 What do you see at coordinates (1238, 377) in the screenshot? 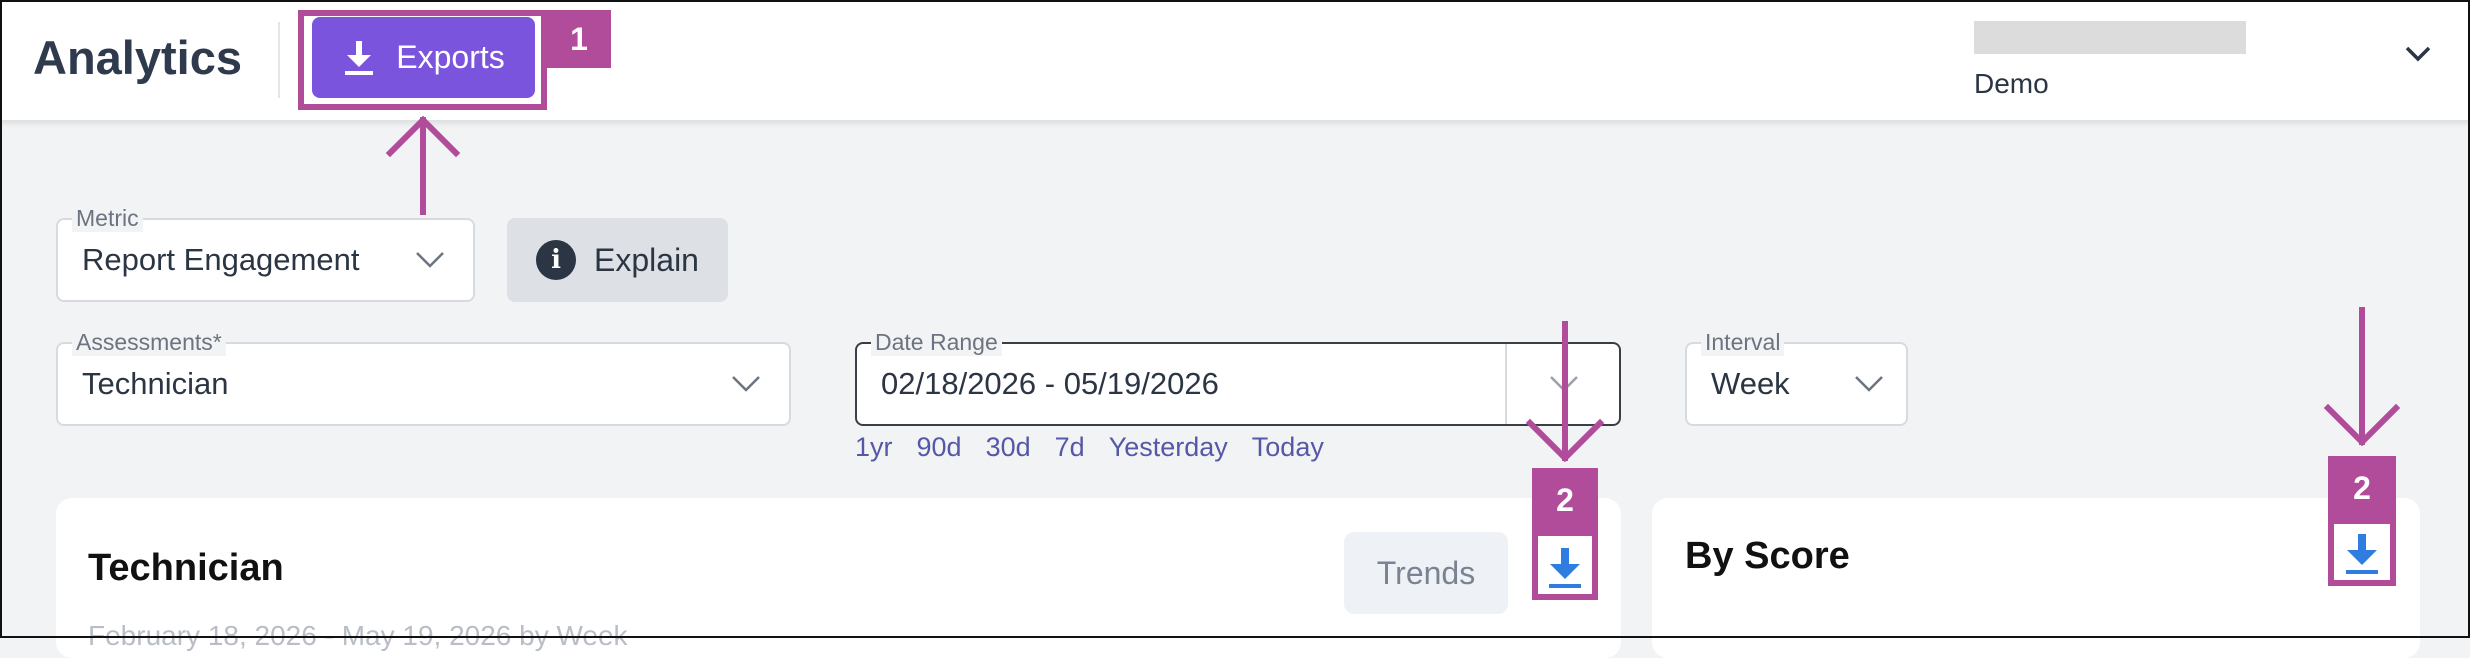
I see `date-range-input: Date Range 02/18/2026 - 05/19/2026` at bounding box center [1238, 377].